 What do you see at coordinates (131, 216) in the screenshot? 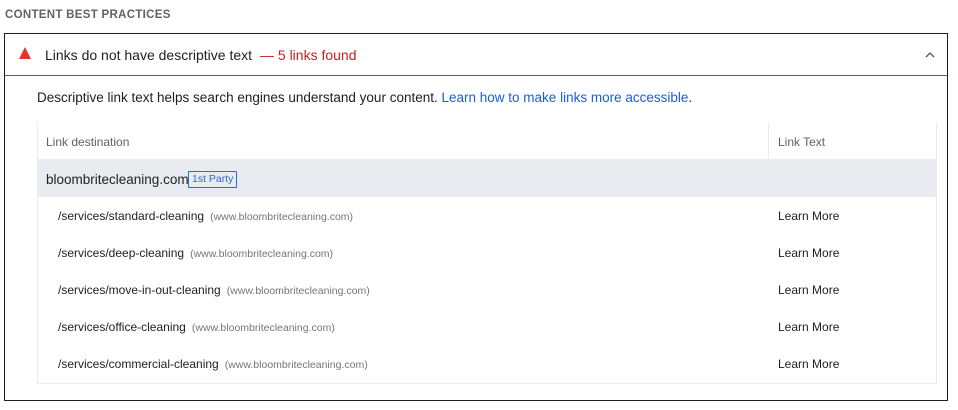
I see `row-path: /services/standard-cleaning` at bounding box center [131, 216].